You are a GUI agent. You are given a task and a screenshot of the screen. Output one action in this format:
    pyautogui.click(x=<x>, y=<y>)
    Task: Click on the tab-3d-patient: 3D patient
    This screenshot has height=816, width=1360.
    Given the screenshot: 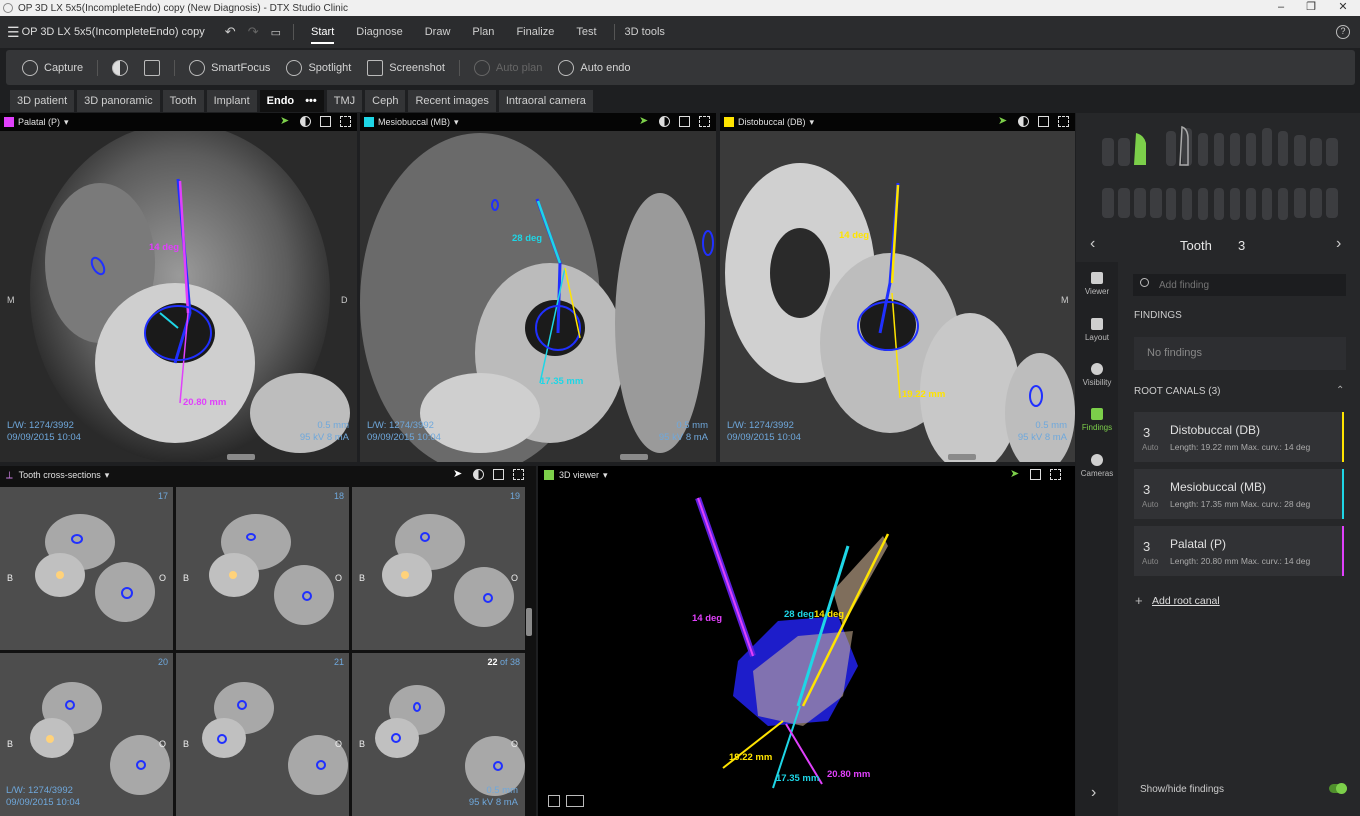 What is the action you would take?
    pyautogui.click(x=42, y=101)
    